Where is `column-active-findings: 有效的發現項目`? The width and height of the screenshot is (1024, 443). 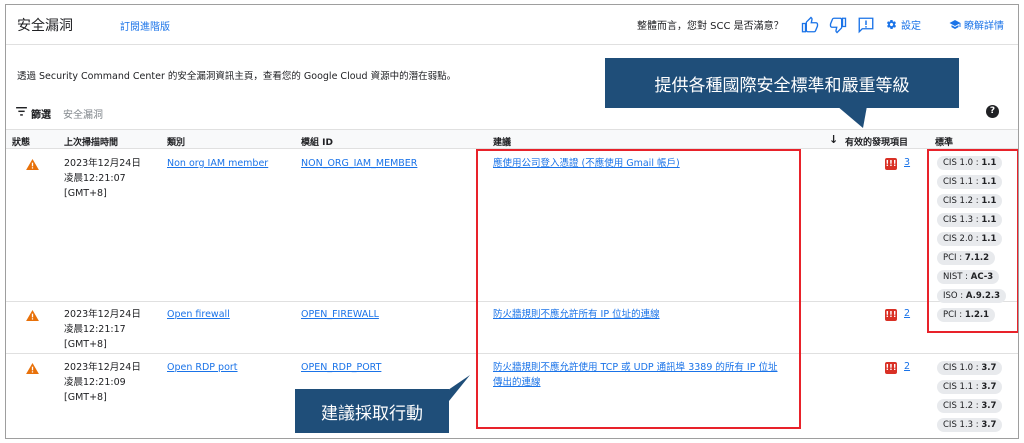
column-active-findings: 有效的發現項目 is located at coordinates (876, 141).